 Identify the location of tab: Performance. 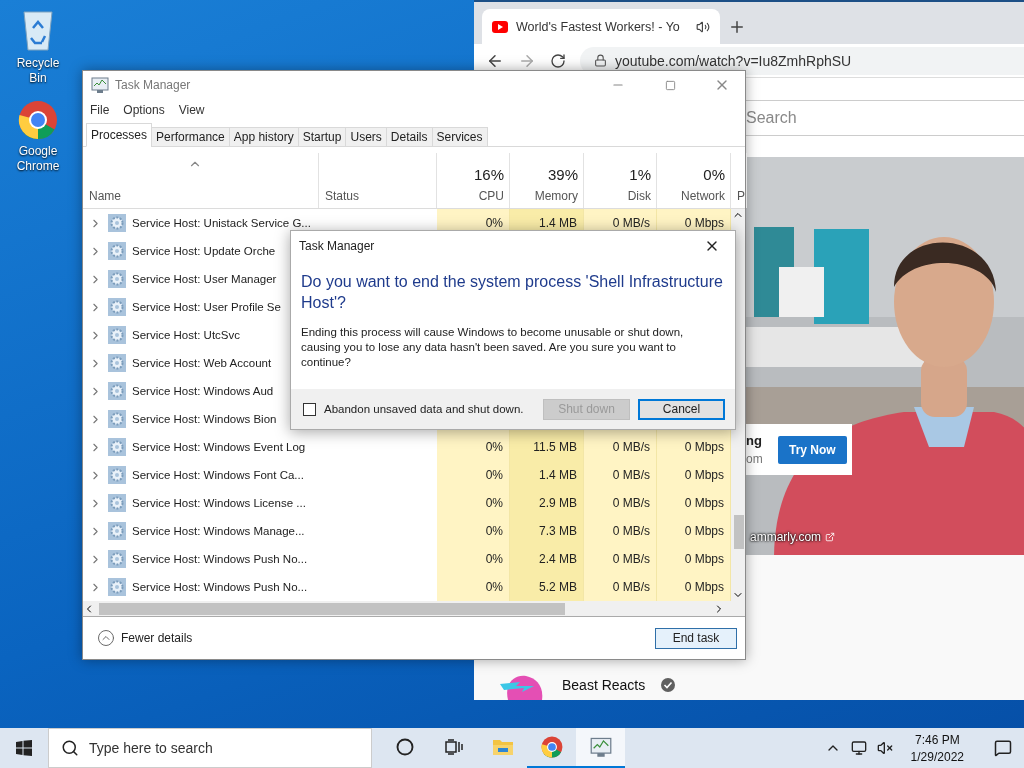
(190, 137).